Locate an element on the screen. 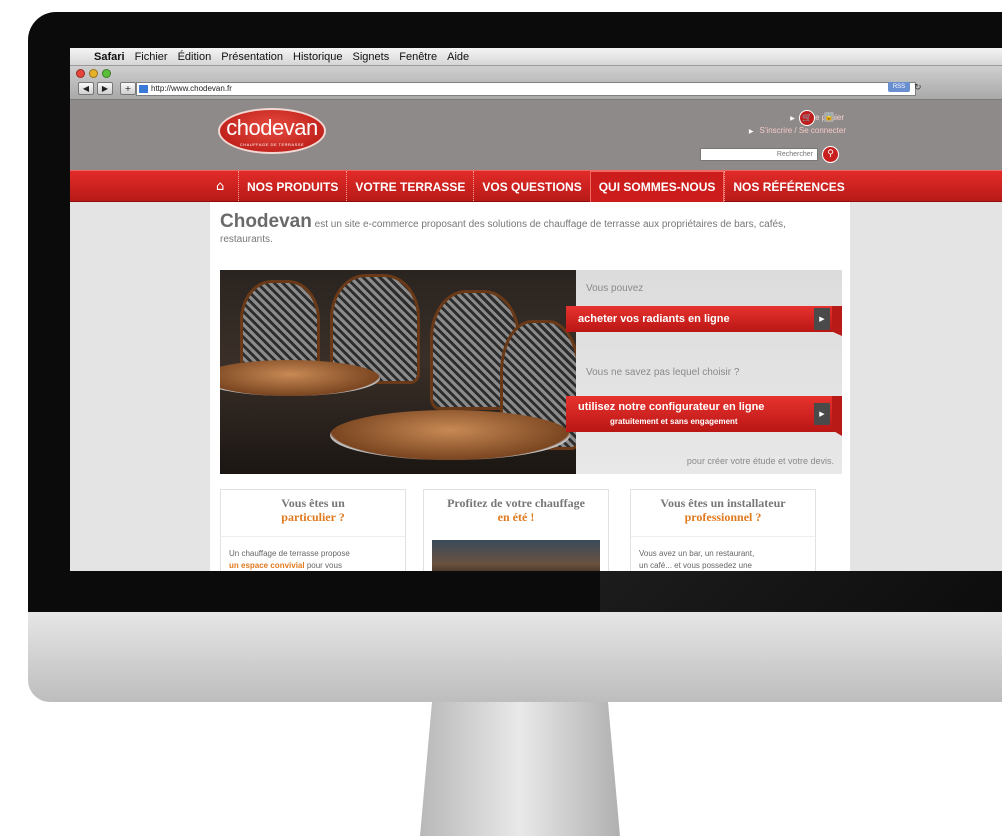 This screenshot has width=1002, height=836. rss-button: RSS is located at coordinates (899, 87).